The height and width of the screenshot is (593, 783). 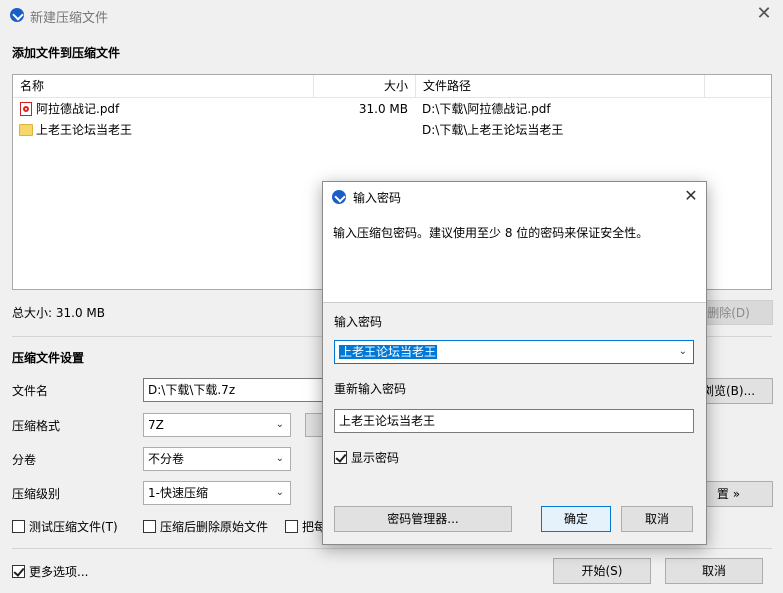 What do you see at coordinates (36, 426) in the screenshot?
I see `format-label: 压缩格式` at bounding box center [36, 426].